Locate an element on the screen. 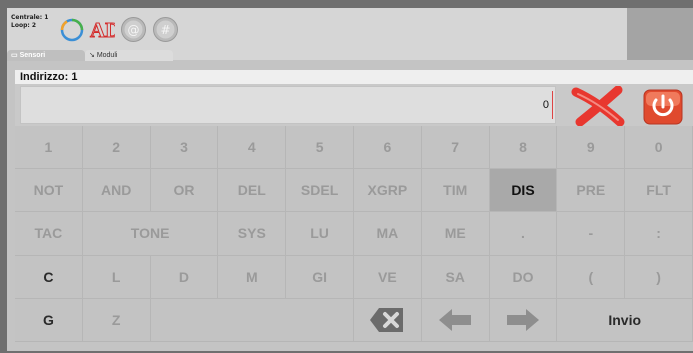 The image size is (693, 353). key-dis-label: DIS is located at coordinates (523, 190).